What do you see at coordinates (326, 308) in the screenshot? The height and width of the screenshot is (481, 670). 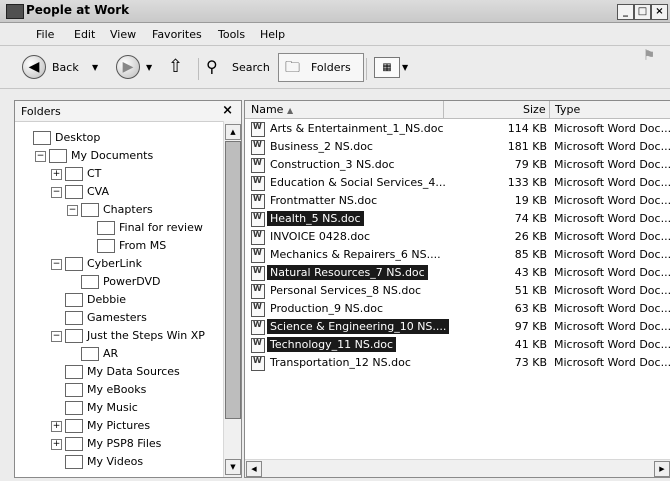 I see `file-name: Production_9 NS.doc` at bounding box center [326, 308].